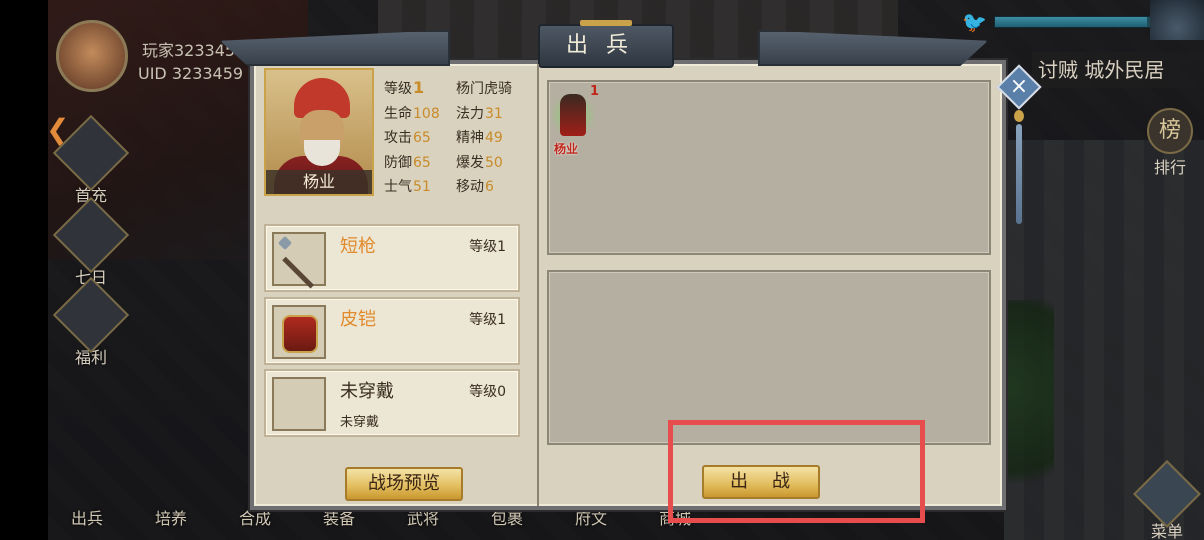 This screenshot has width=1204, height=540. What do you see at coordinates (796, 471) in the screenshot?
I see `highlight-box` at bounding box center [796, 471].